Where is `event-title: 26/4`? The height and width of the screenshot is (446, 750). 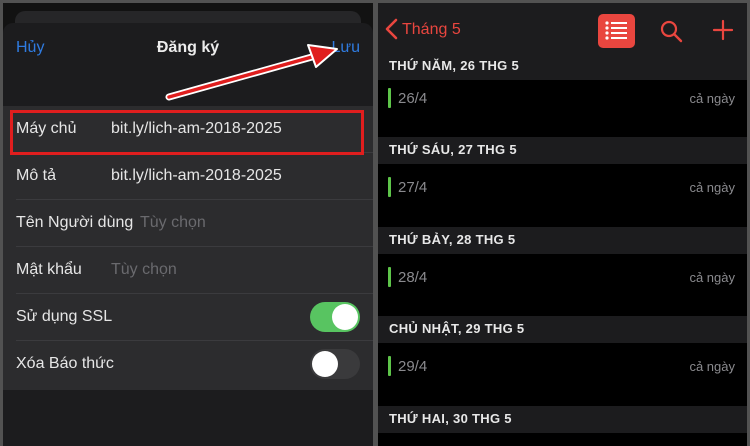
event-title: 26/4 is located at coordinates (413, 98).